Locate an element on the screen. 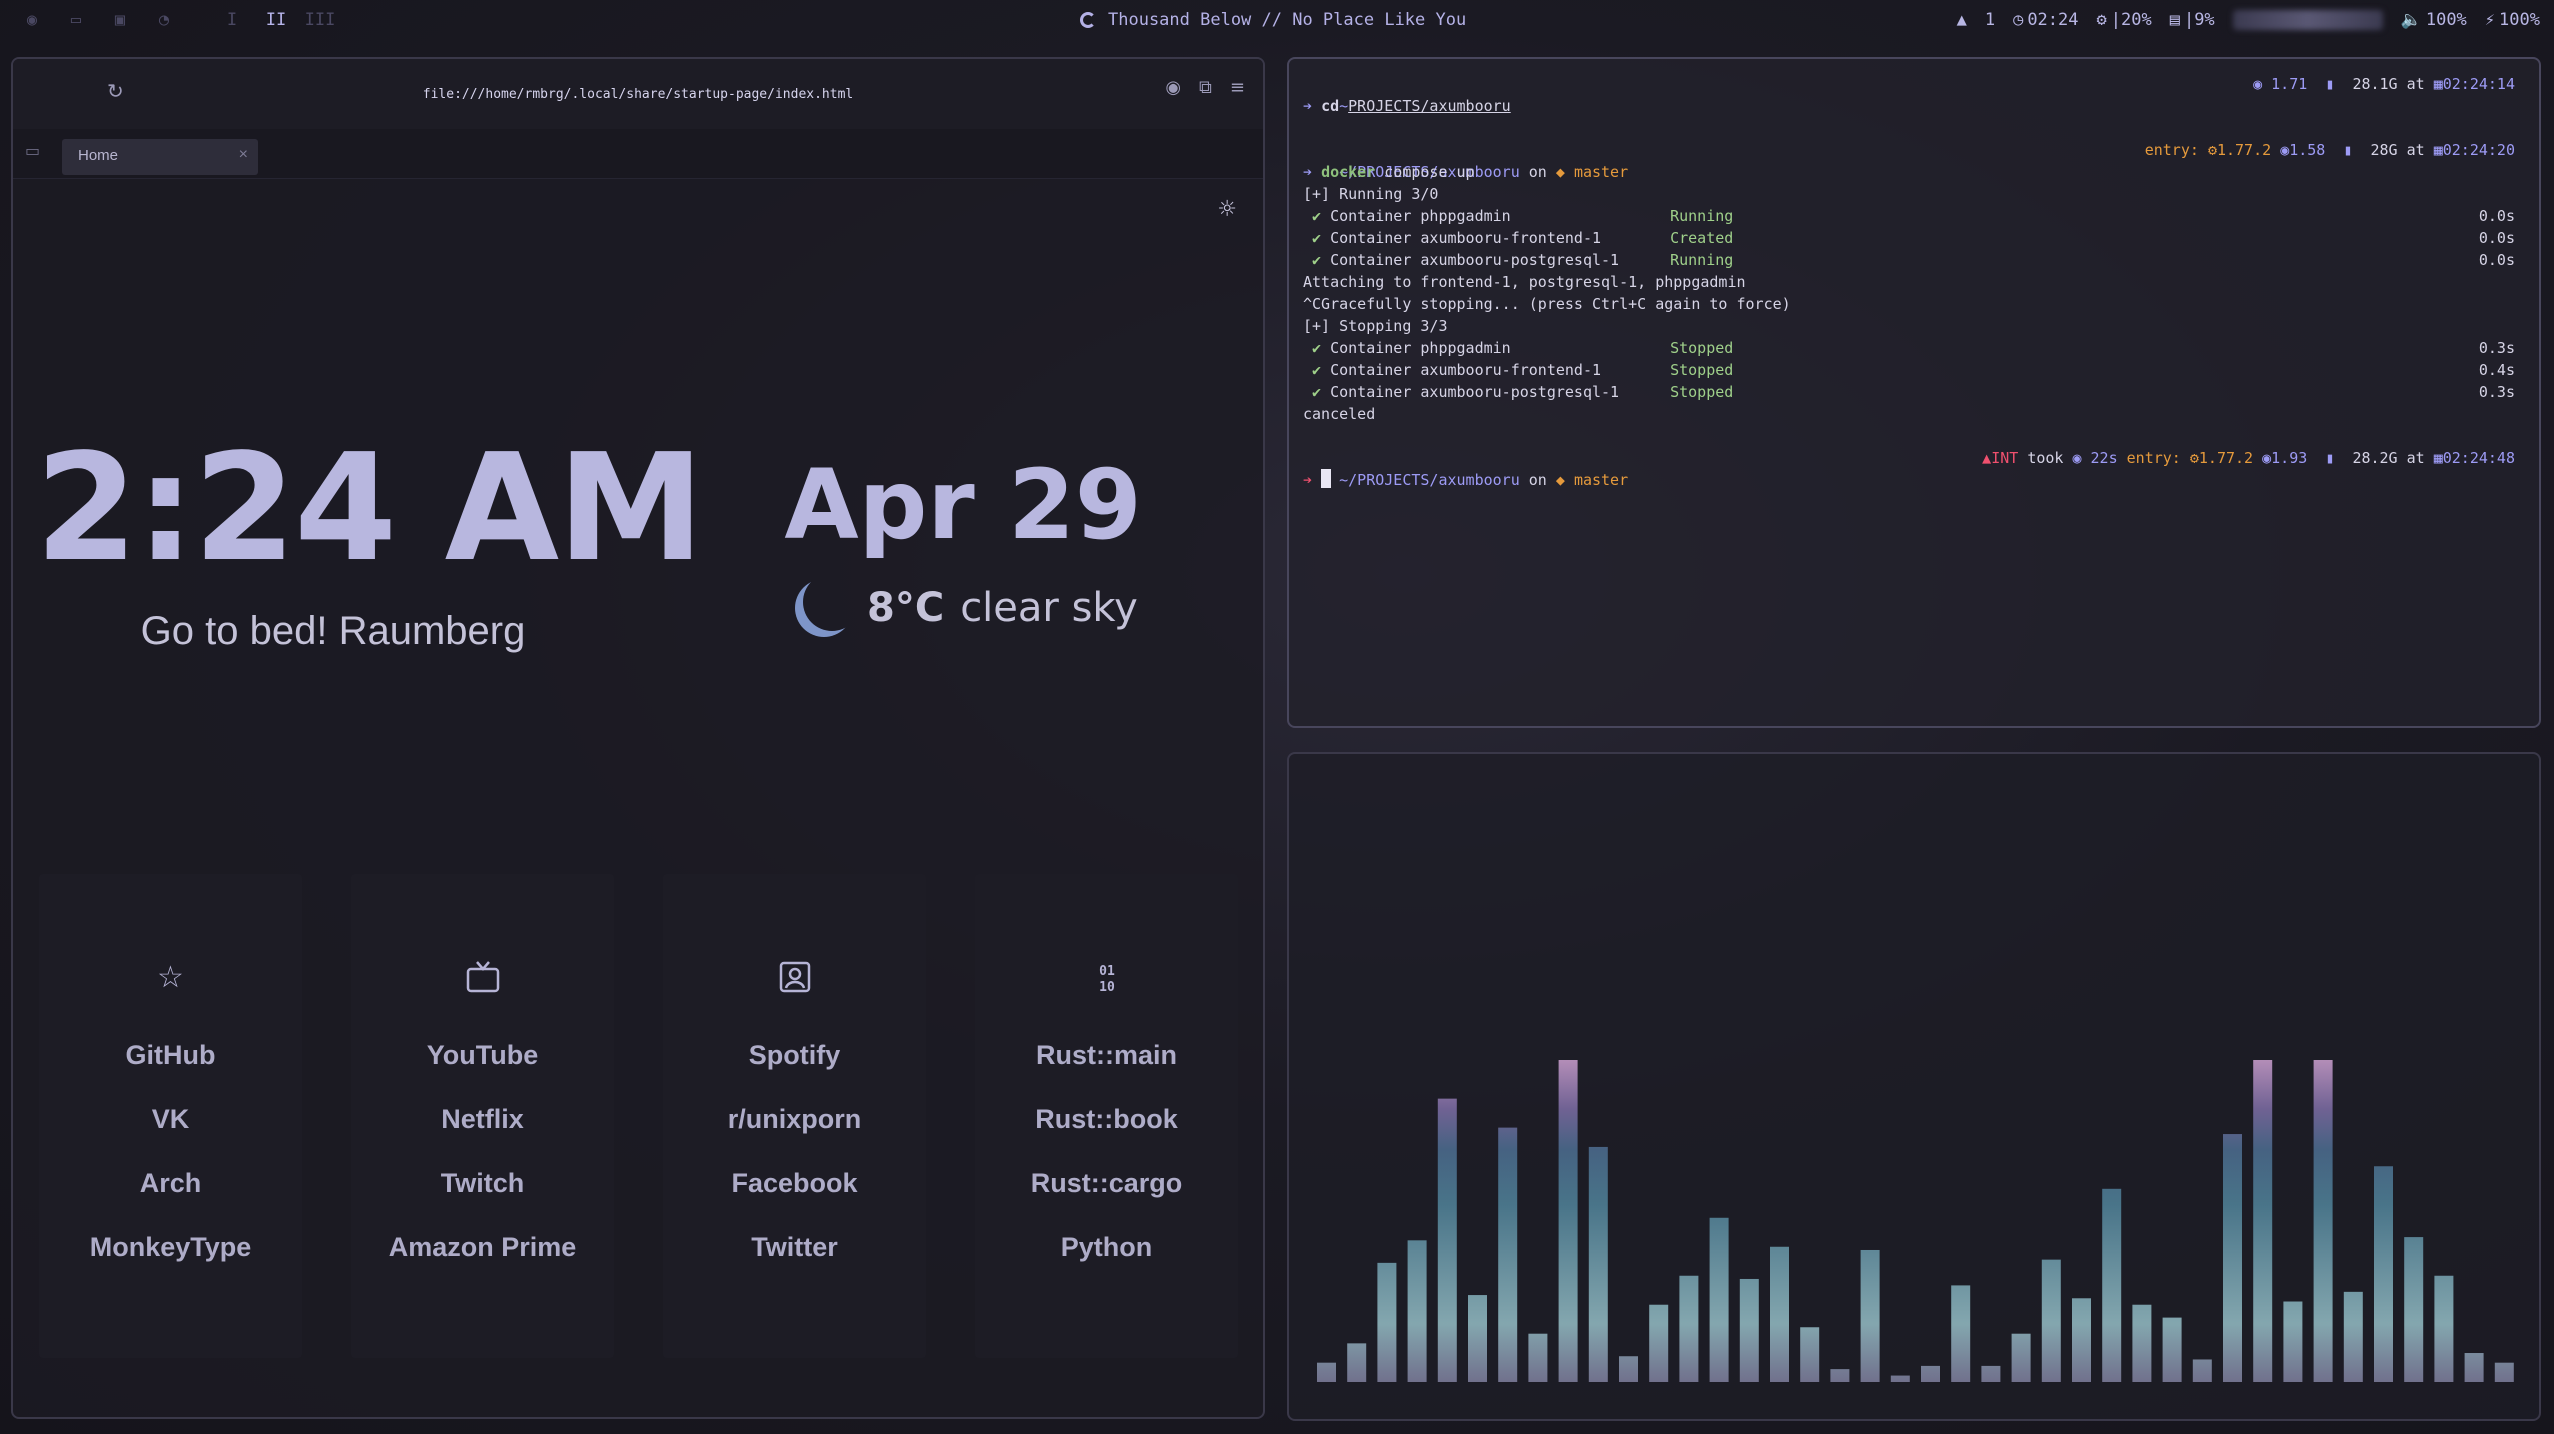 The height and width of the screenshot is (1434, 2554). time-value: 02:24:48 is located at coordinates (2478, 458).